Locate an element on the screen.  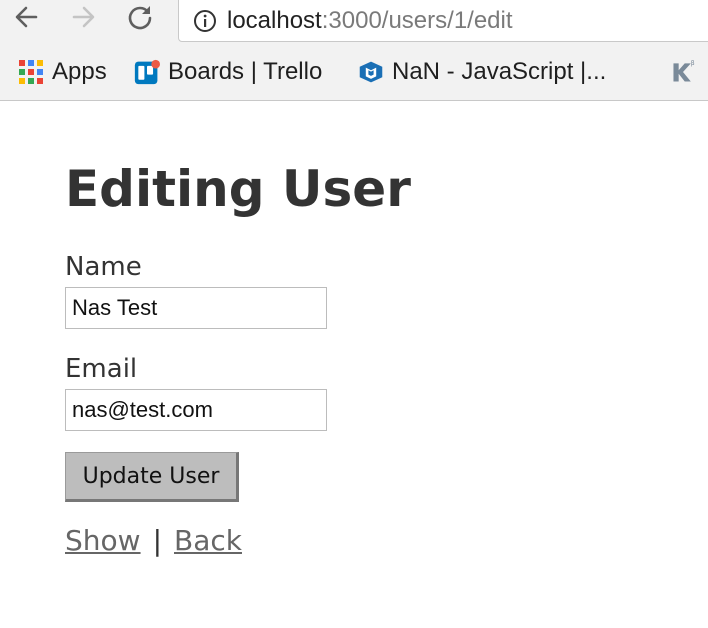
address-bar: localhost:3000/users/1/edit is located at coordinates (443, 21).